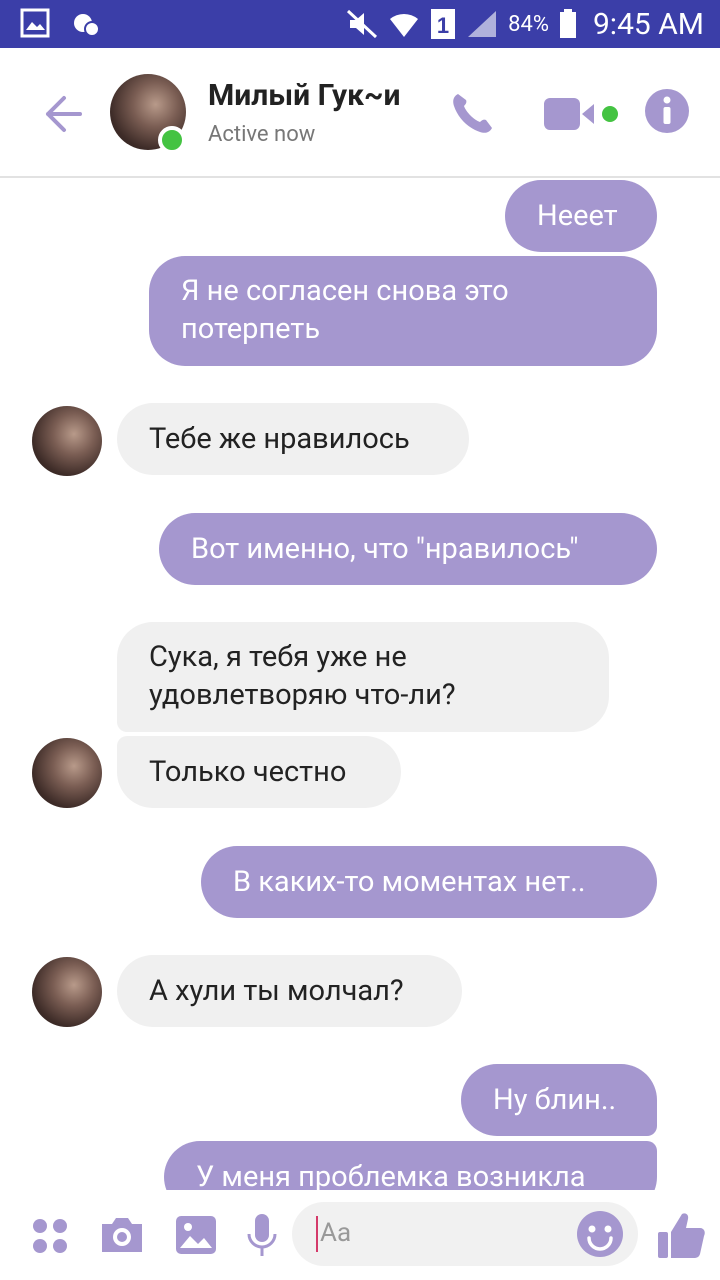 This screenshot has height=1280, width=720. What do you see at coordinates (667, 111) in the screenshot?
I see `info-icon` at bounding box center [667, 111].